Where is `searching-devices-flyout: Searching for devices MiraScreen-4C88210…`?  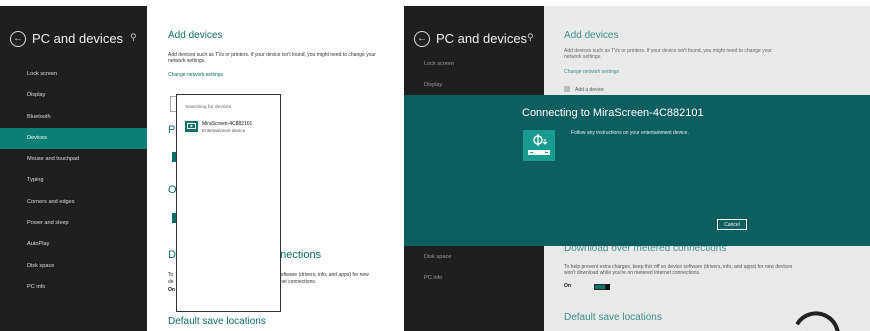
searching-devices-flyout: Searching for devices MiraScreen-4C88210… is located at coordinates (228, 203).